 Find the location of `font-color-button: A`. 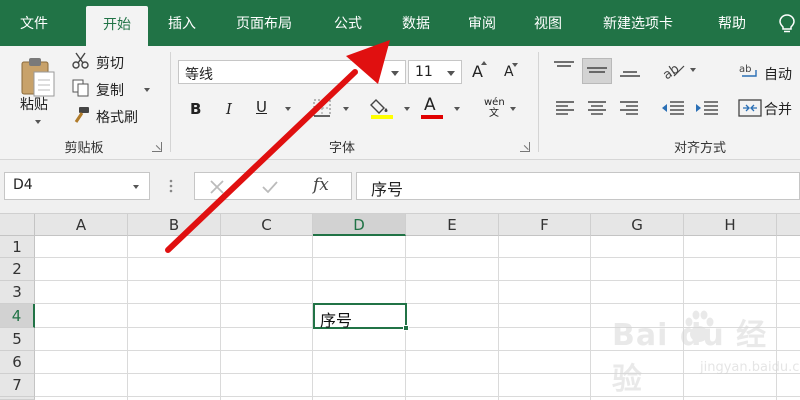

font-color-button: A is located at coordinates (430, 105).